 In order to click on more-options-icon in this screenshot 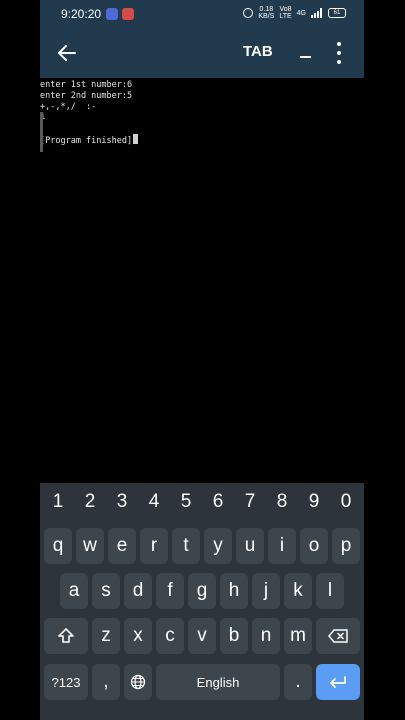, I will do `click(339, 53)`.